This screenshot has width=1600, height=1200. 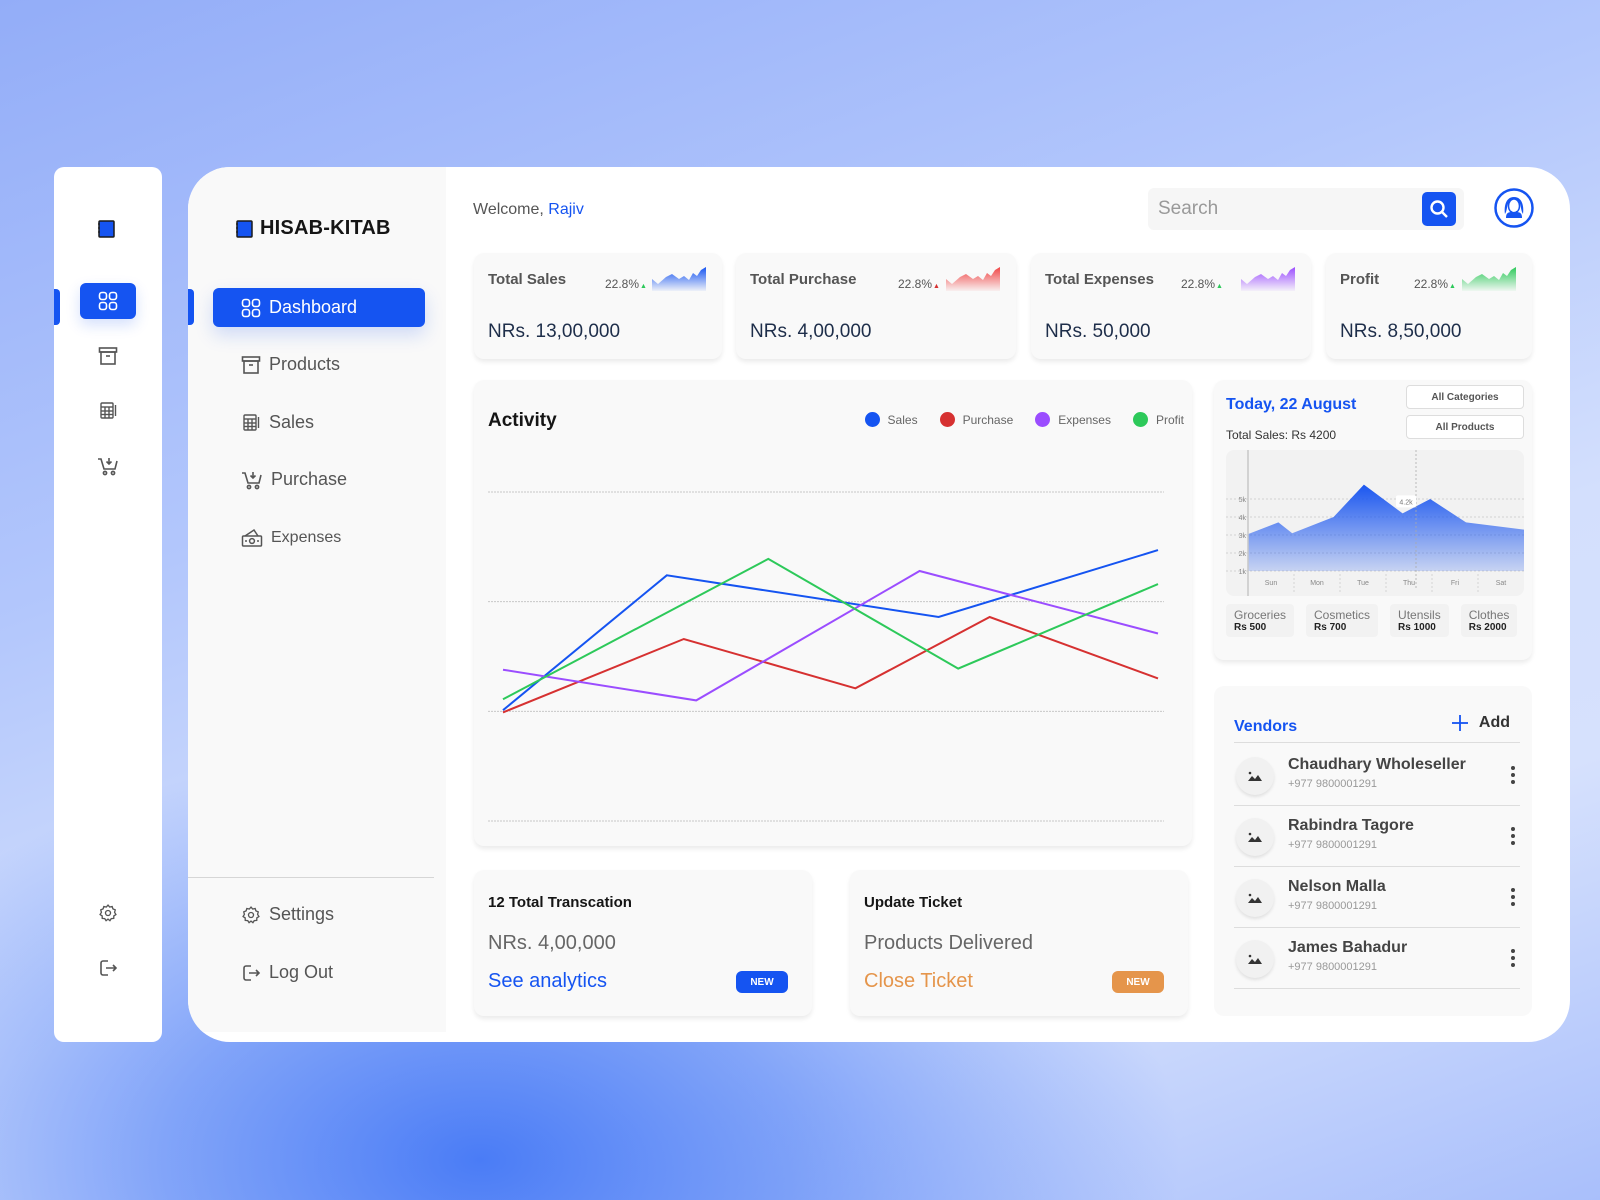 I want to click on category-amount: Rs 1000, so click(x=1417, y=627).